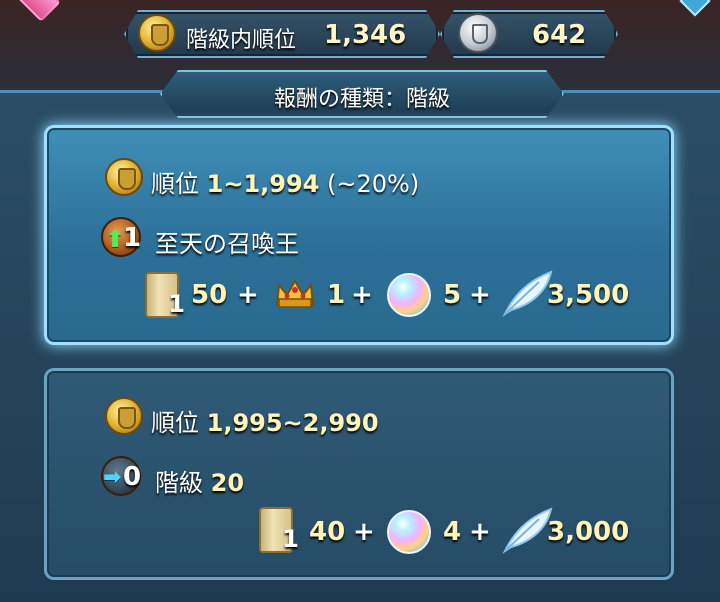 The width and height of the screenshot is (720, 602). I want to click on reward-value: 4, so click(452, 532).